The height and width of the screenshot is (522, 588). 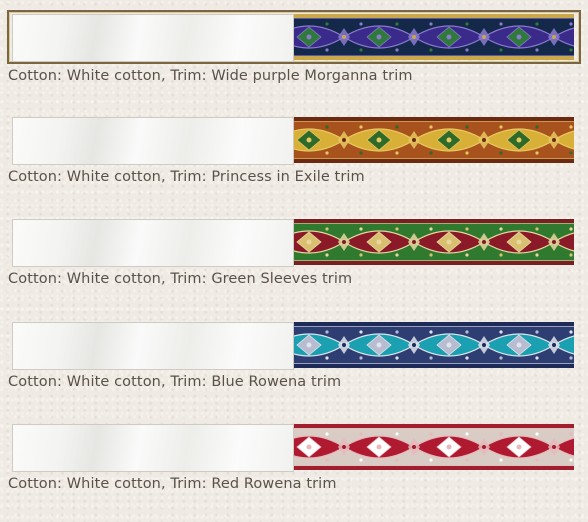 I want to click on green-sleeves-trim-swatch, so click(x=434, y=242).